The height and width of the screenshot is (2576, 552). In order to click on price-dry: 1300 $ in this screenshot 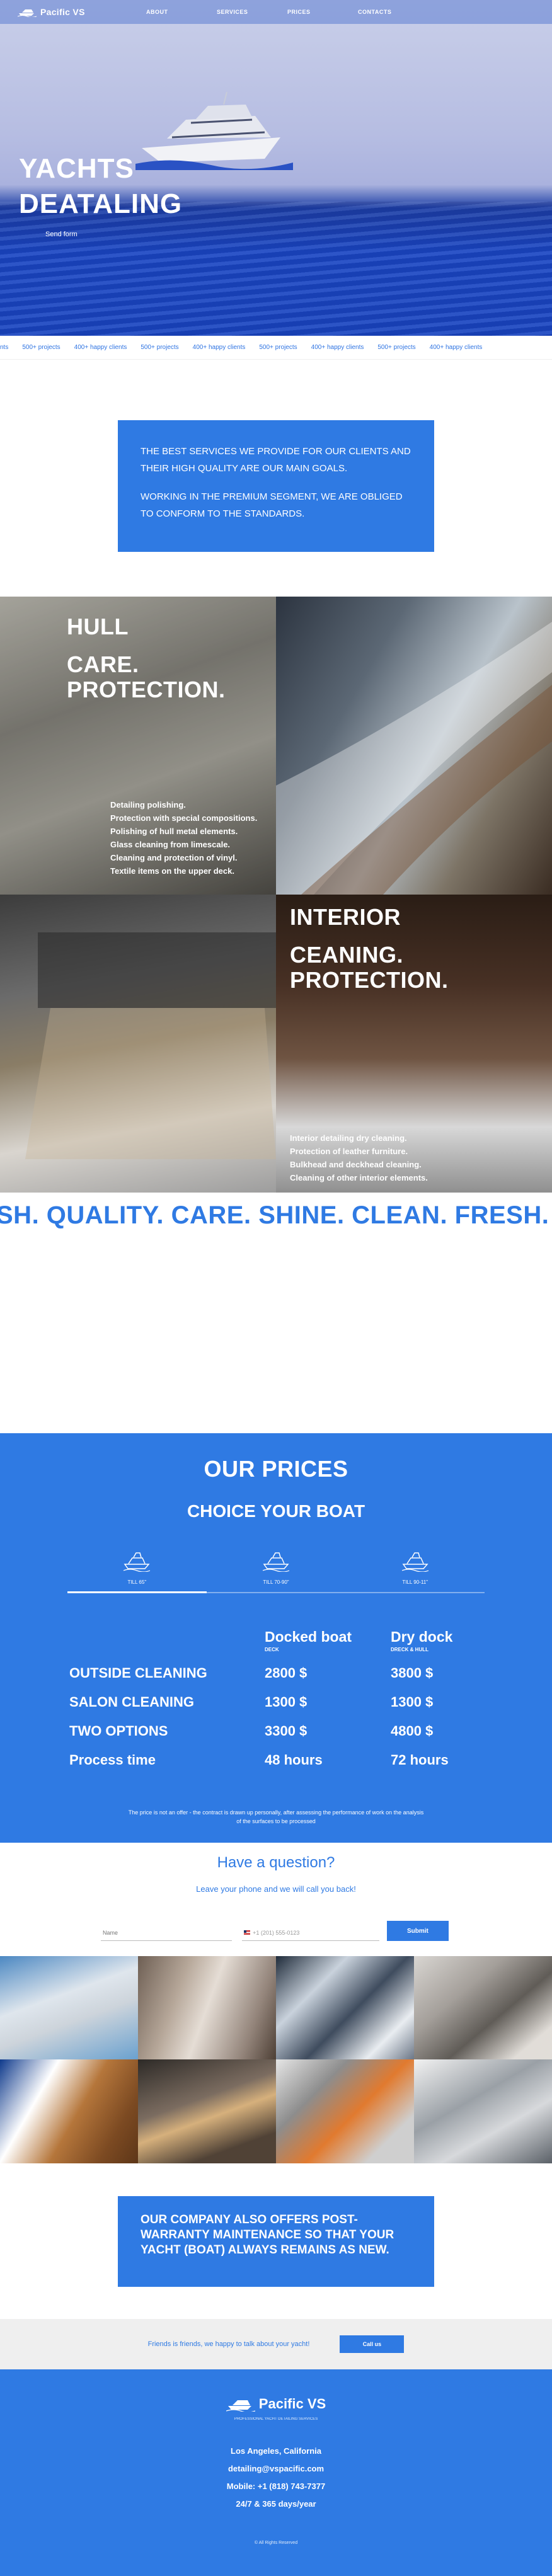, I will do `click(412, 1702)`.